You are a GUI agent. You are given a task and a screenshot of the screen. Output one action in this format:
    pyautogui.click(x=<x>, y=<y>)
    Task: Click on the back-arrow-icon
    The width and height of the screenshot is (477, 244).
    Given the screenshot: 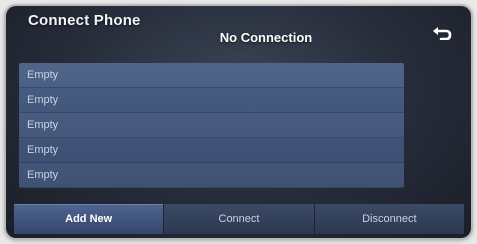 What is the action you would take?
    pyautogui.click(x=442, y=33)
    